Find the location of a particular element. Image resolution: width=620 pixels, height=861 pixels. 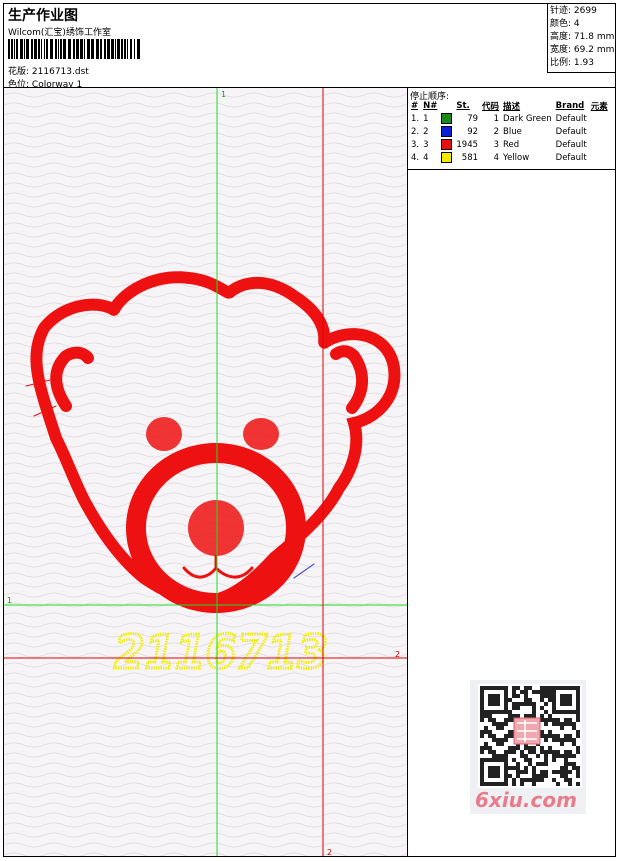

col-code: 代码 is located at coordinates (491, 107).